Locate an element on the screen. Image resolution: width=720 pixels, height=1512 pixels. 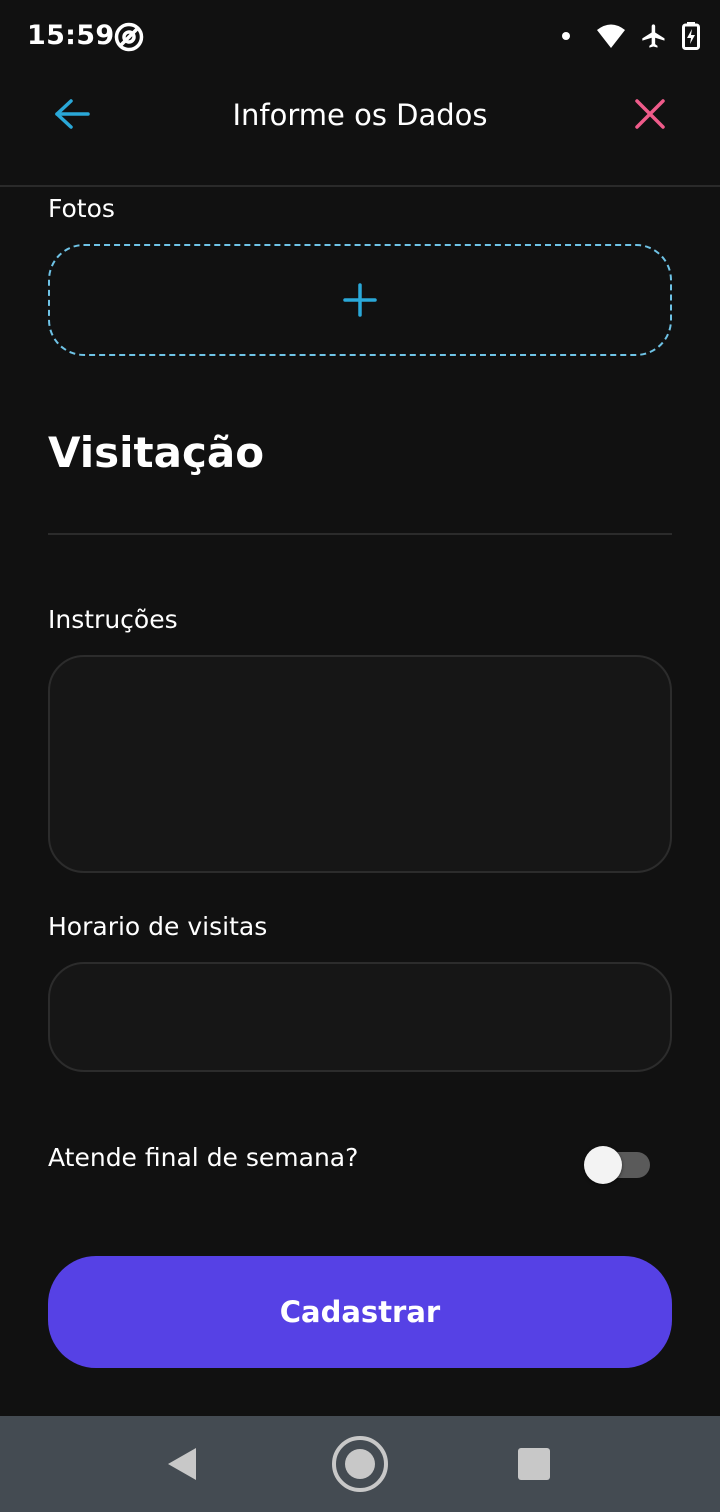
nav-home-icon is located at coordinates (360, 1464).